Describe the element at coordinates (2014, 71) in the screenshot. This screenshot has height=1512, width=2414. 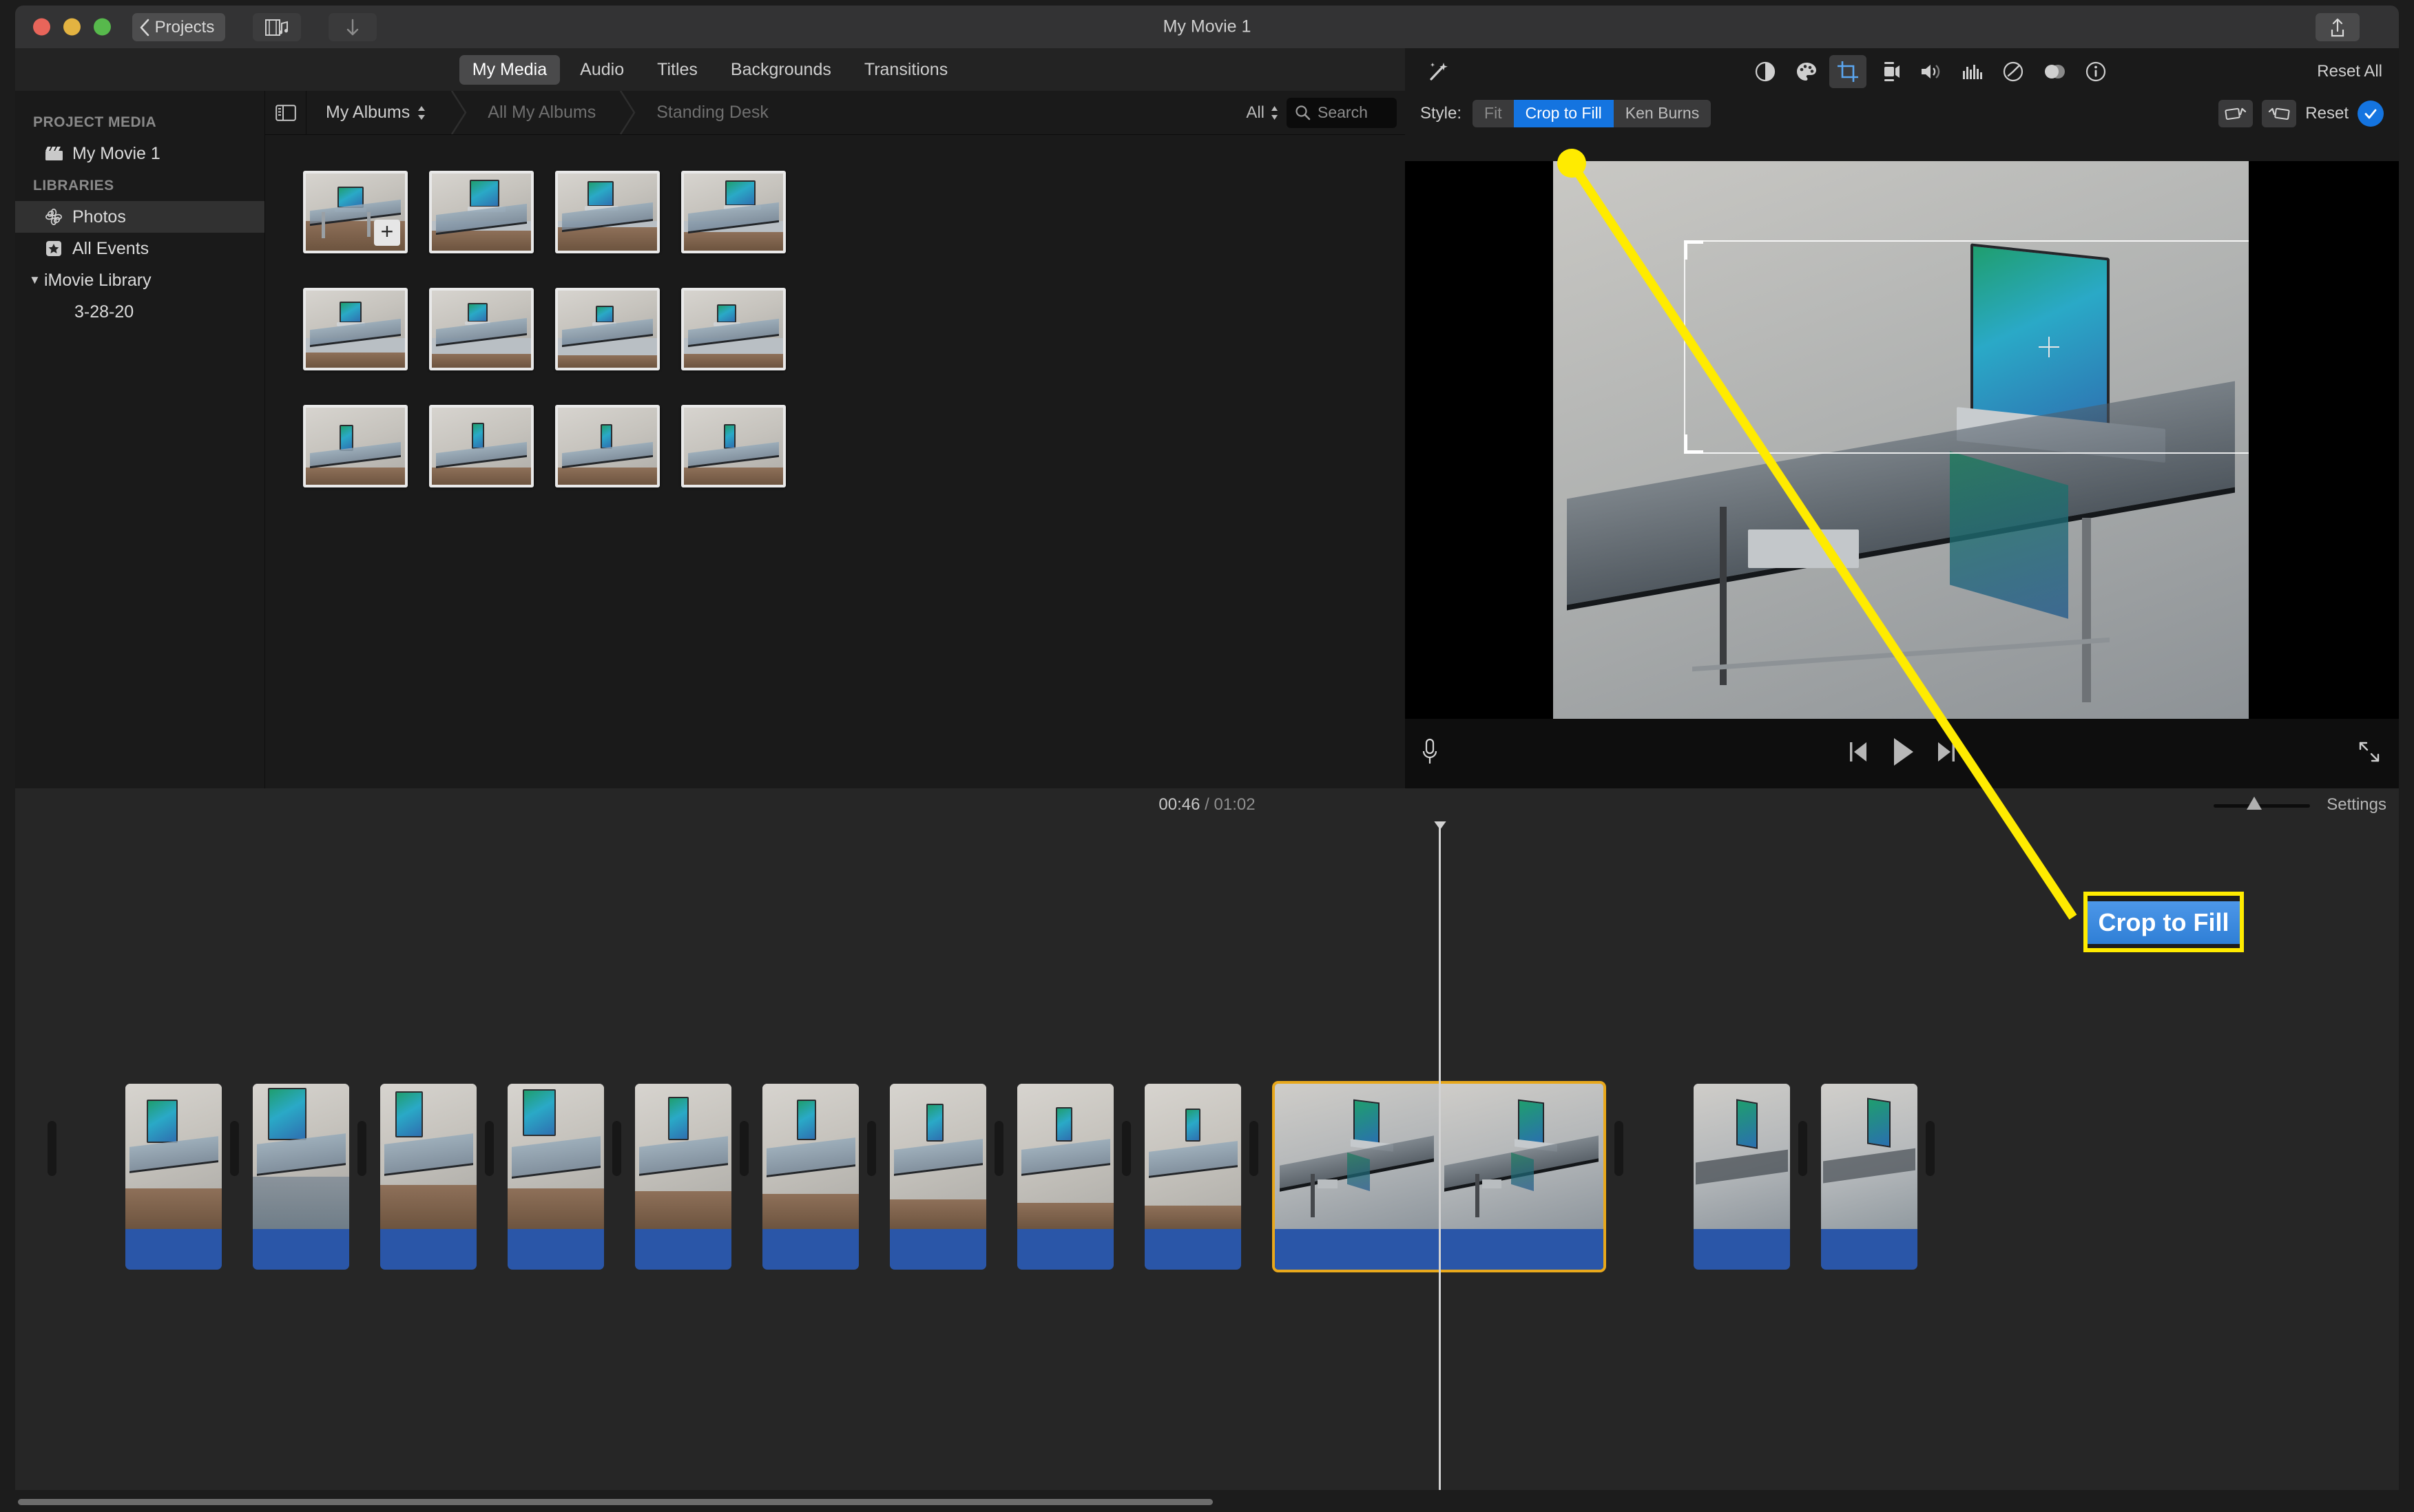
I see `speed-icon` at that location.